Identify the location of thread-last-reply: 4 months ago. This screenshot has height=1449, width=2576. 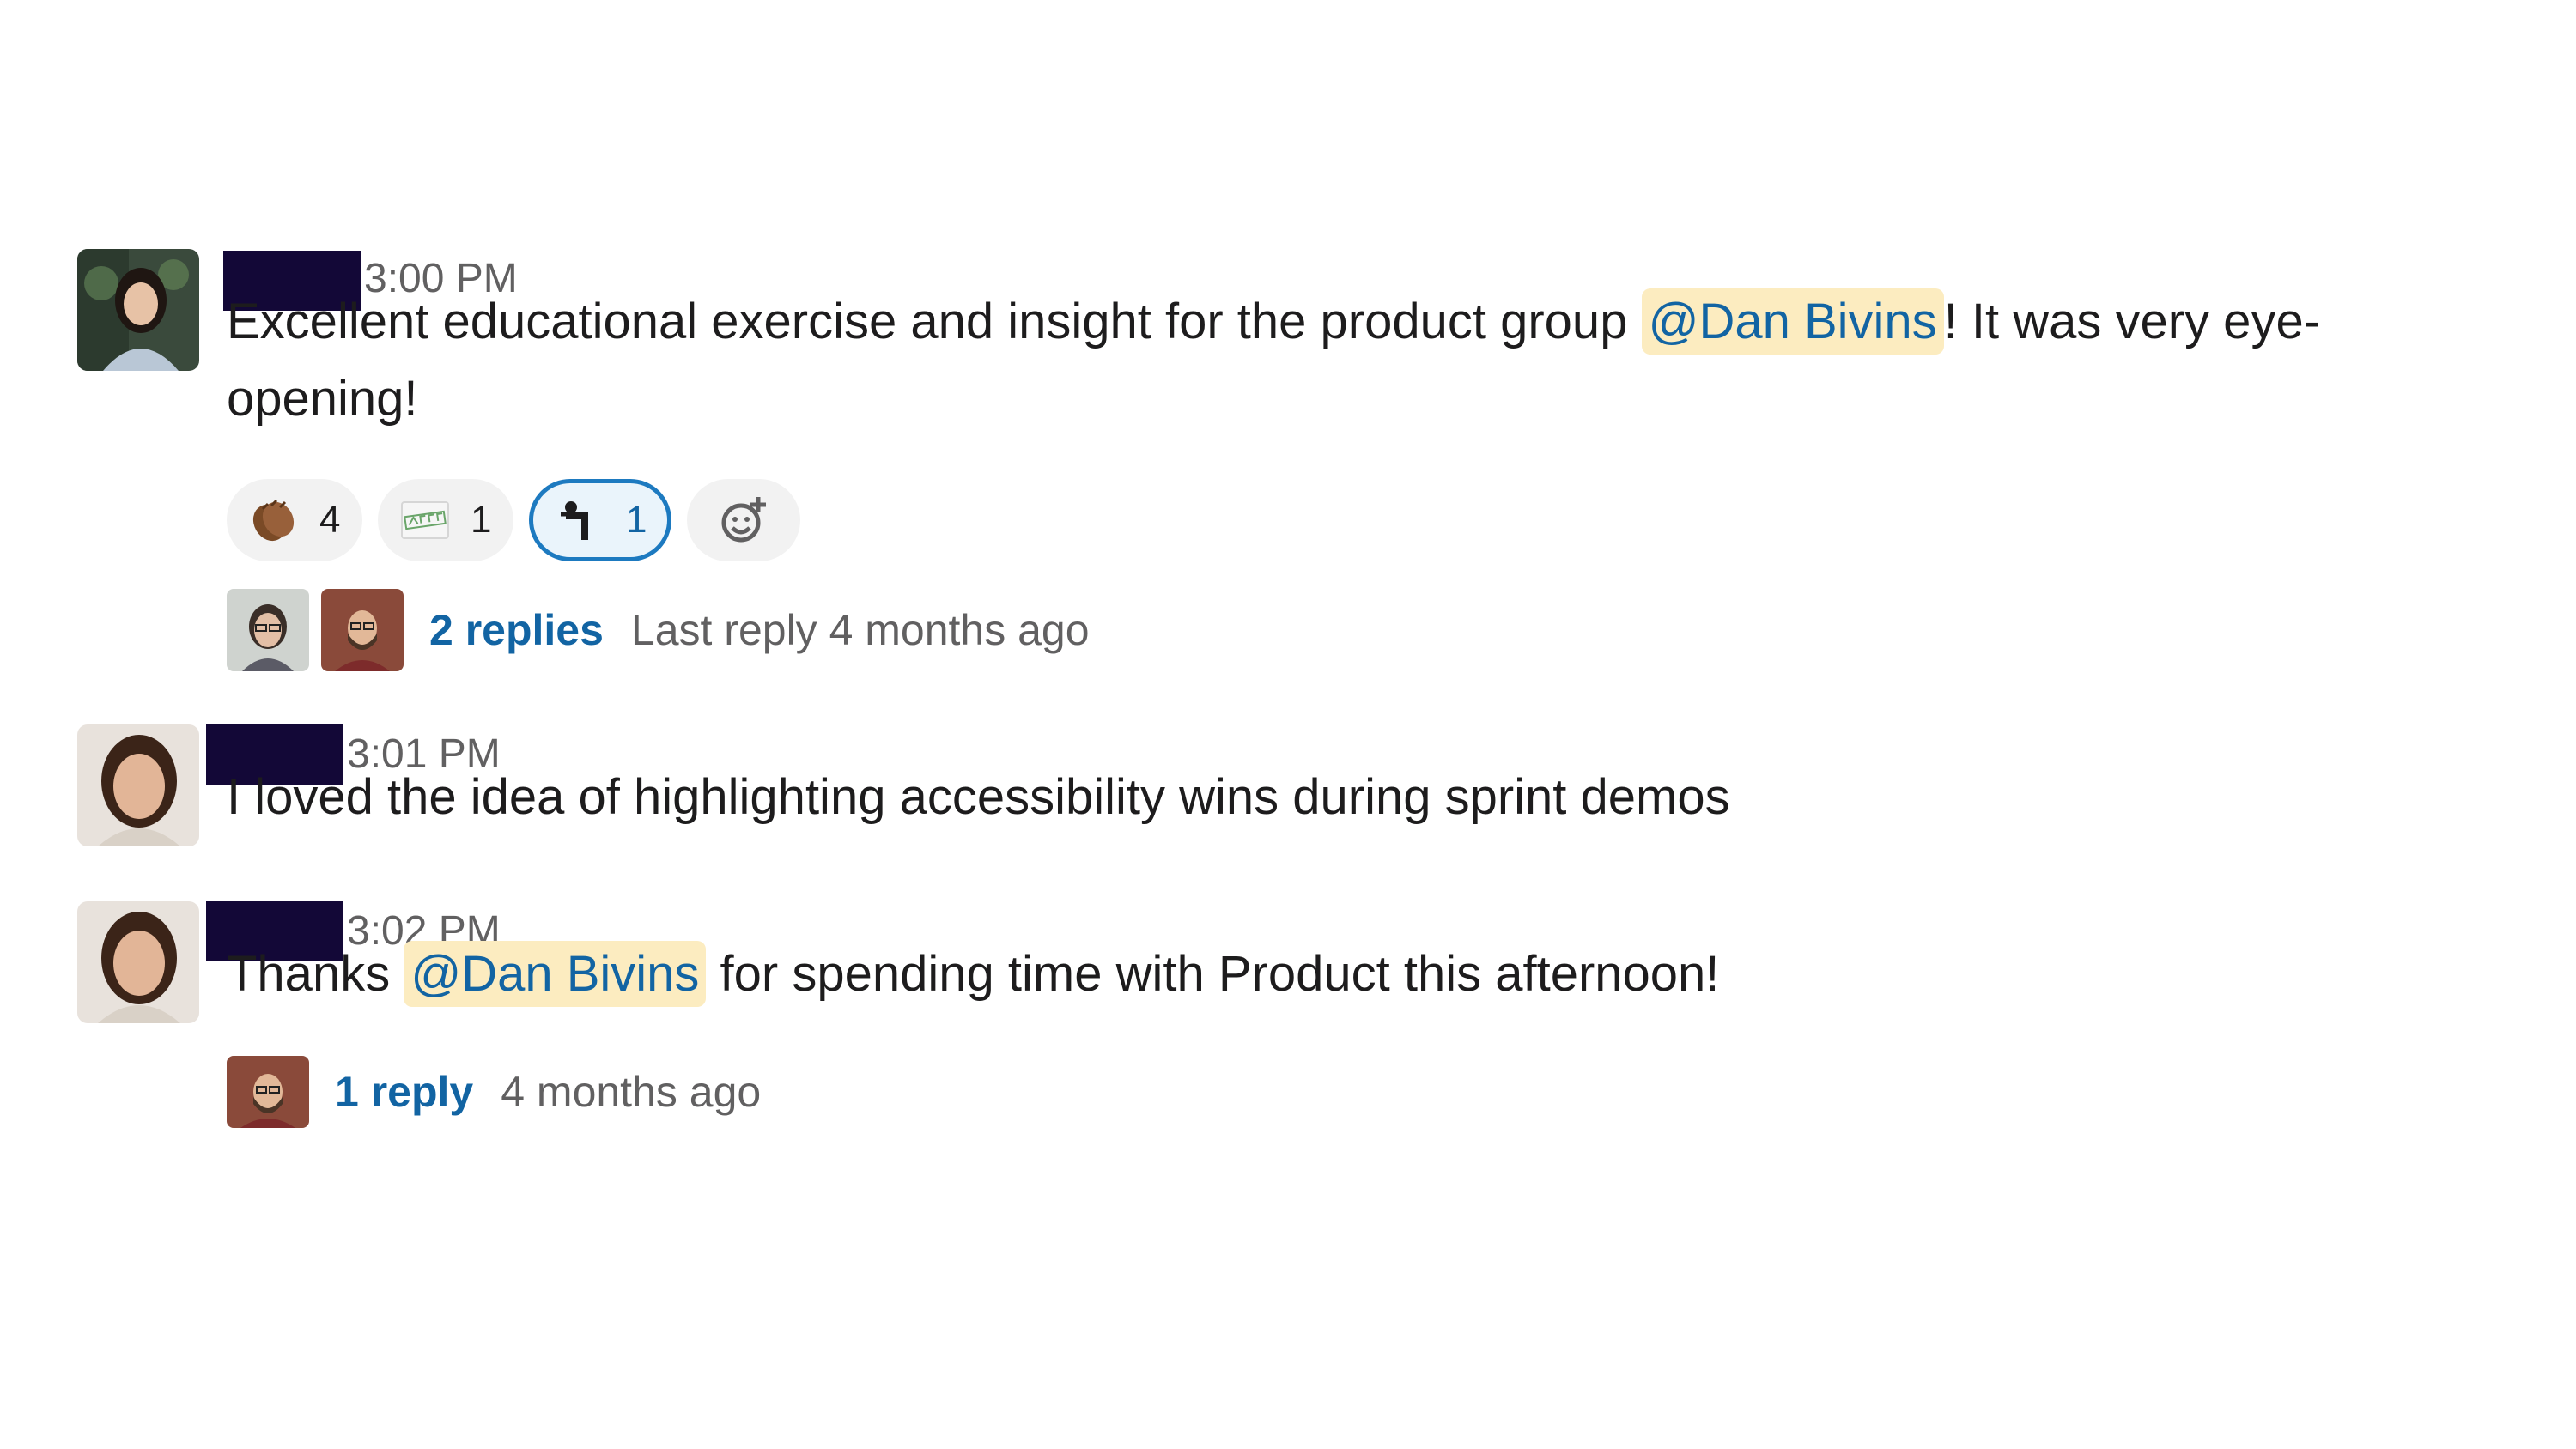
(631, 1092).